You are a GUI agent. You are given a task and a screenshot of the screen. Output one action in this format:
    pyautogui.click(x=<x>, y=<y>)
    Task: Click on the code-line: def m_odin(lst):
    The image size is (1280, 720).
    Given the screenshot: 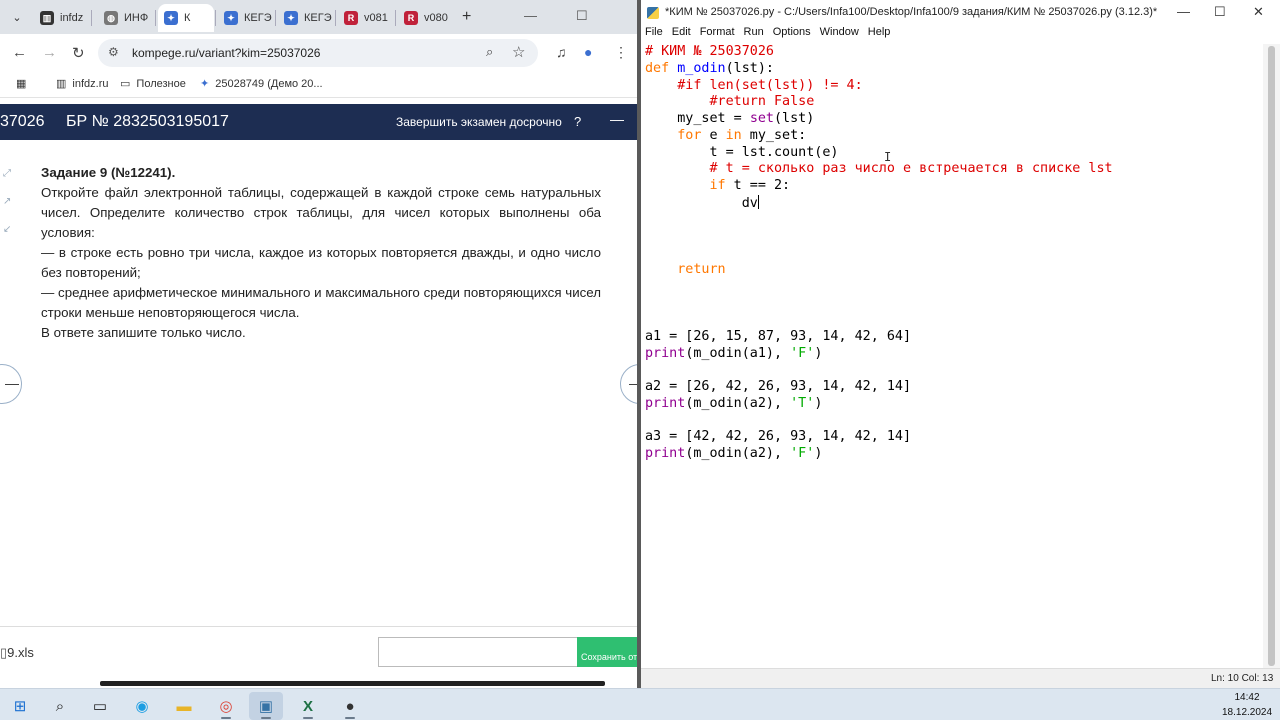 What is the action you would take?
    pyautogui.click(x=954, y=69)
    